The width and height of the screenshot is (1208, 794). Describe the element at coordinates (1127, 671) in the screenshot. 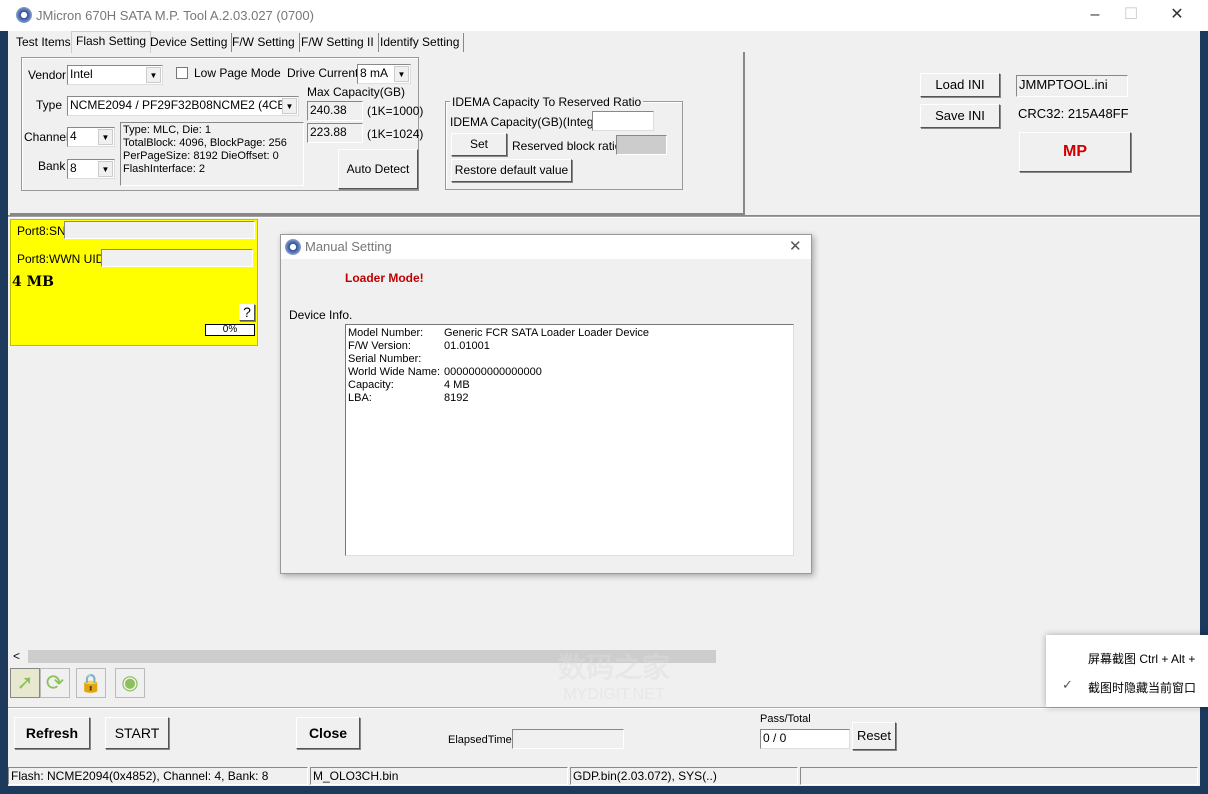

I see `screenshot-popup-menu: 屏幕截图 Ctrl + Alt + ✓ 截图时隐藏当前窗口` at that location.